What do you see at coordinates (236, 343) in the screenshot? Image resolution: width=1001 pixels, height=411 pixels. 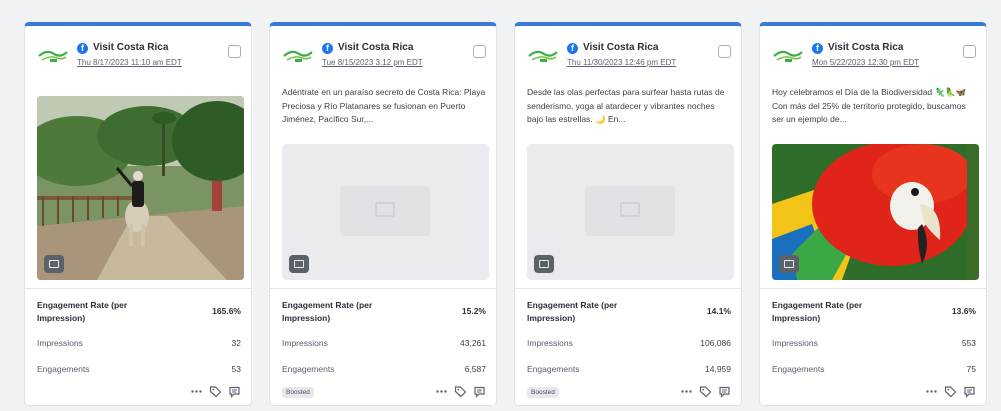 I see `impressions-value: 32` at bounding box center [236, 343].